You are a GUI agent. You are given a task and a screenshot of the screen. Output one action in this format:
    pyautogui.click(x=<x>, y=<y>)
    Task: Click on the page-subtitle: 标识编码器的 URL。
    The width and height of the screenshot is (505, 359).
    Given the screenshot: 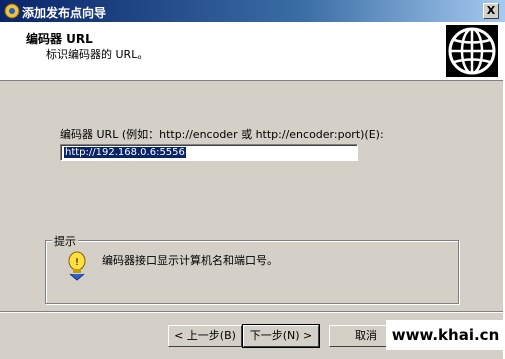 What is the action you would take?
    pyautogui.click(x=97, y=54)
    